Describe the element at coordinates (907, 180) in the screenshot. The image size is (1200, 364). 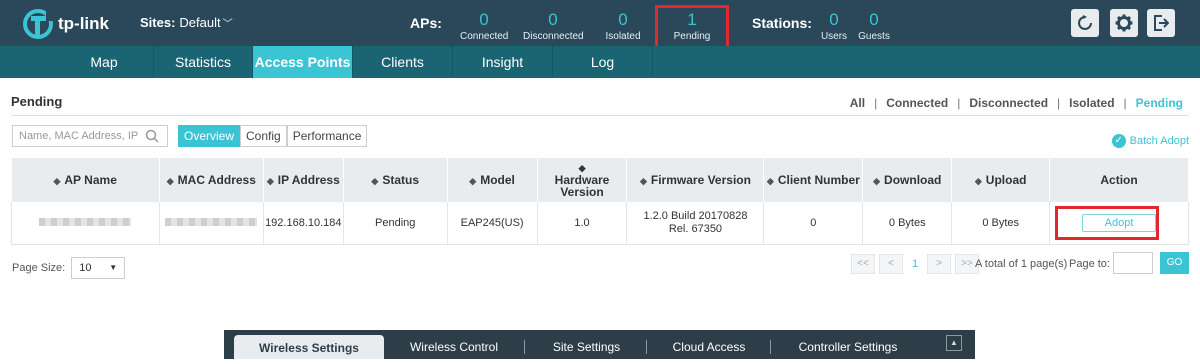
I see `col-download: ◆ Download` at that location.